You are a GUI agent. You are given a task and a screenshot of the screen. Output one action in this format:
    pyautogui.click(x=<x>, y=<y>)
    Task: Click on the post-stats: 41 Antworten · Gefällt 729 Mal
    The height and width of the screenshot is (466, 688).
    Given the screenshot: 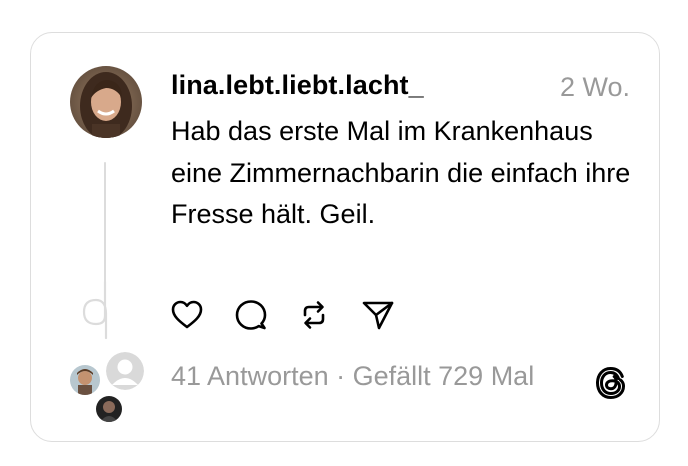 What is the action you would take?
    pyautogui.click(x=352, y=376)
    